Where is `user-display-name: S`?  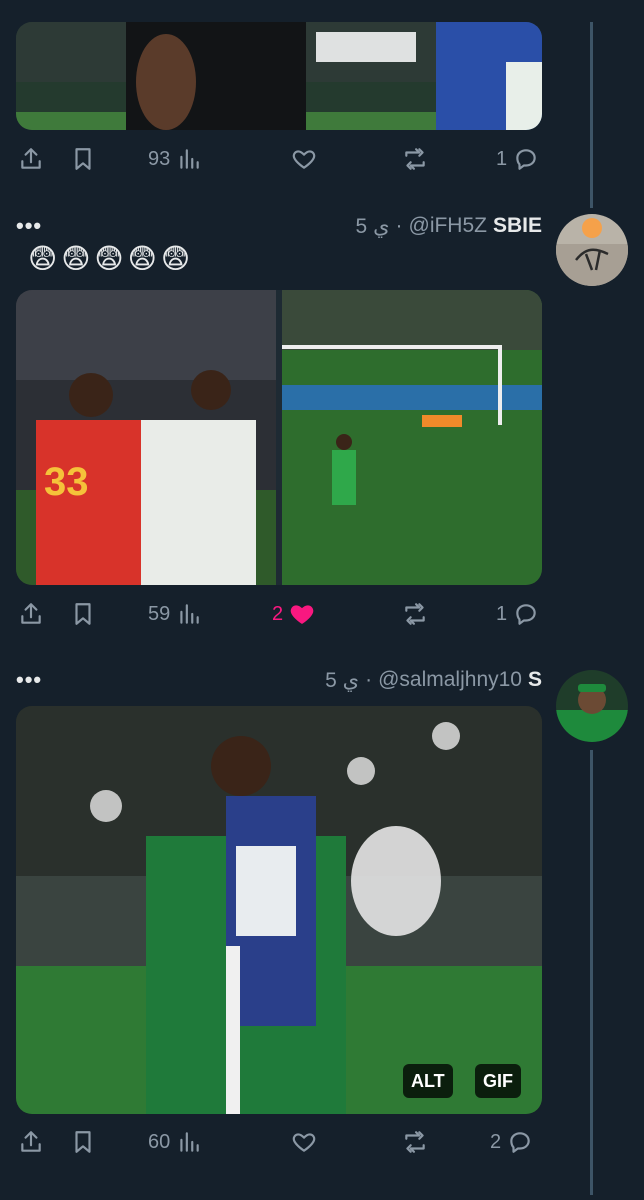
user-display-name: S is located at coordinates (535, 680).